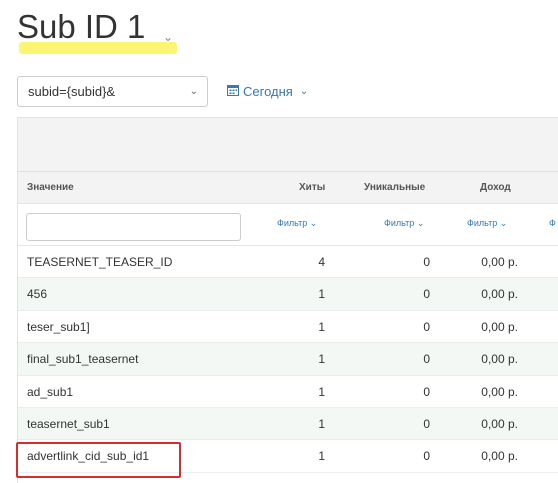 The image size is (558, 483). What do you see at coordinates (288, 392) in the screenshot?
I see `table-row: ad_sub1 1 0 0,00 р.` at bounding box center [288, 392].